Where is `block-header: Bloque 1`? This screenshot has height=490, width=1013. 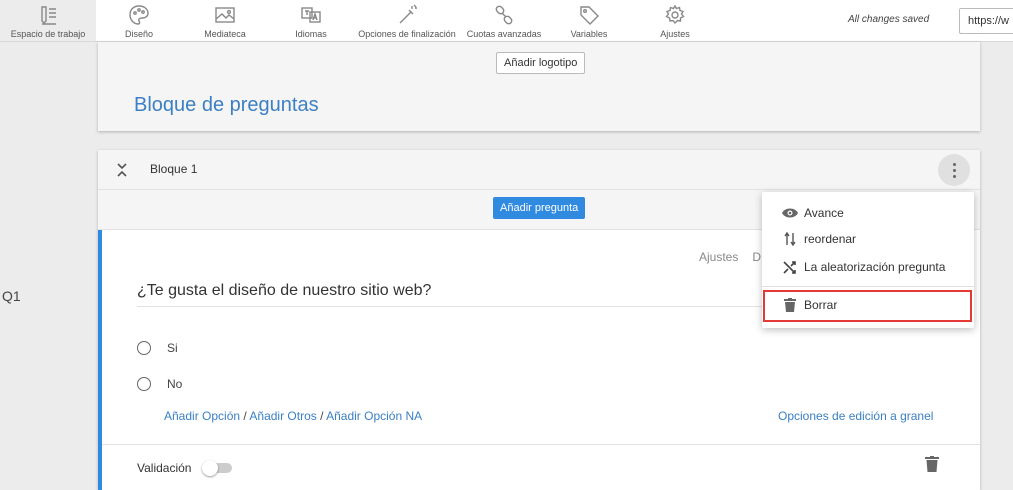
block-header: Bloque 1 is located at coordinates (539, 170).